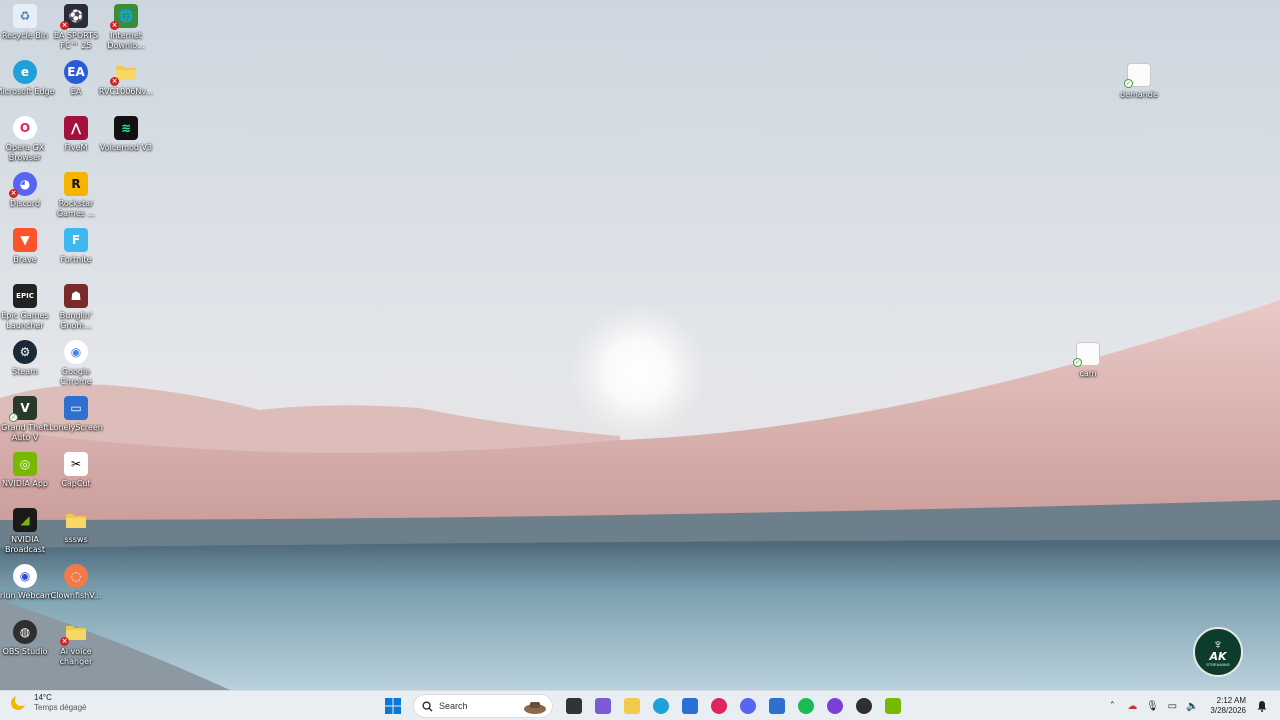 The height and width of the screenshot is (720, 1280). I want to click on onedrive-icon: ☁, so click(1132, 706).